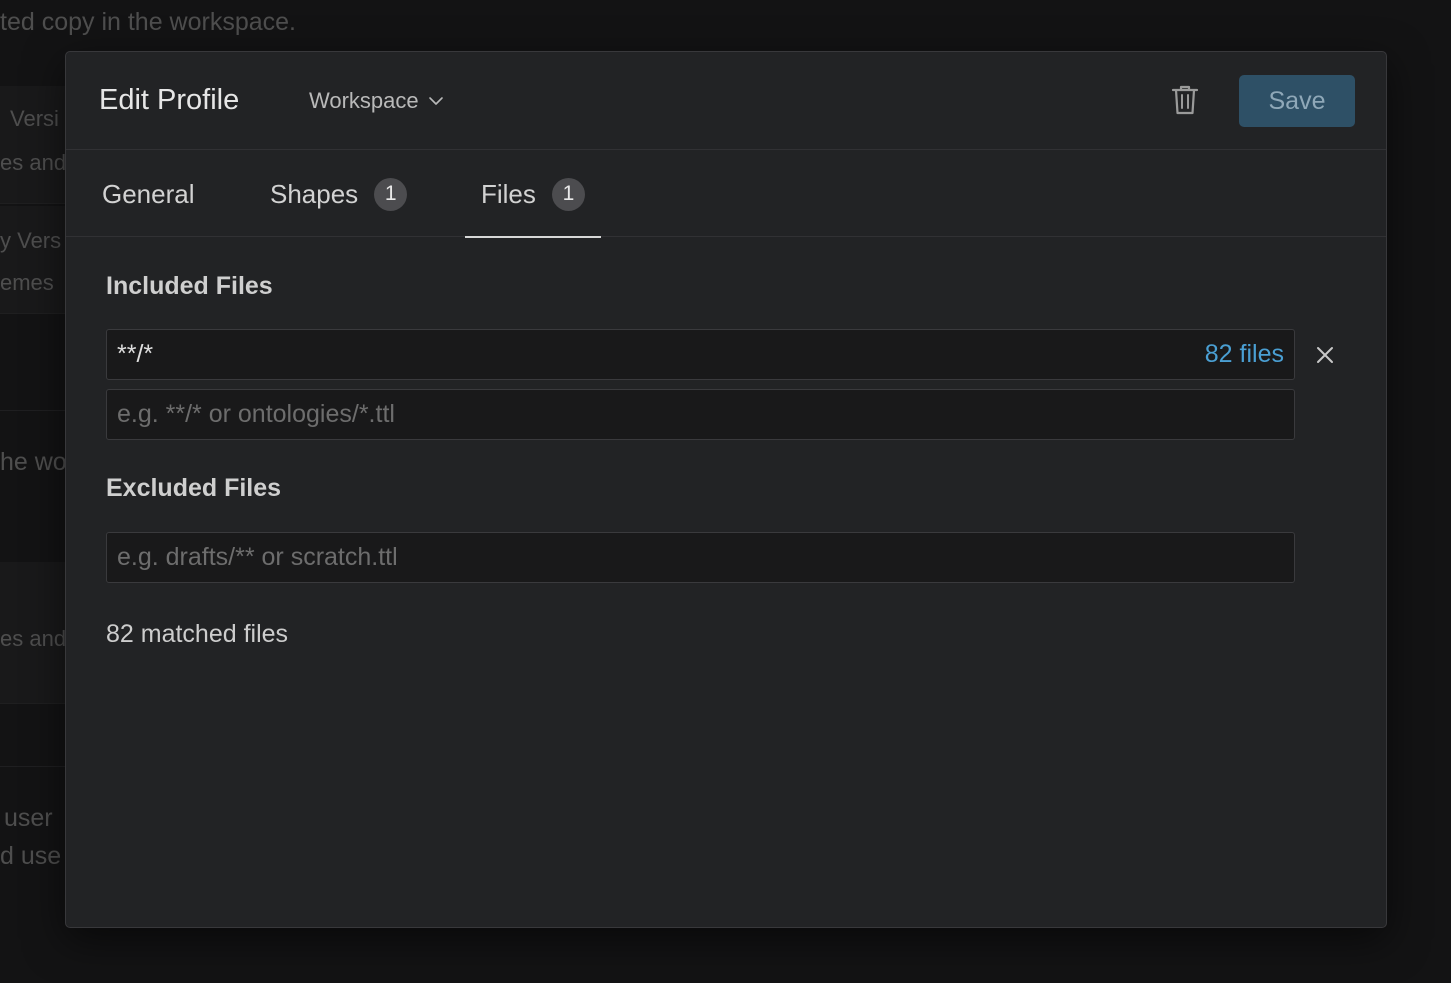 This screenshot has height=983, width=1451. I want to click on new-included-pattern-input, so click(700, 414).